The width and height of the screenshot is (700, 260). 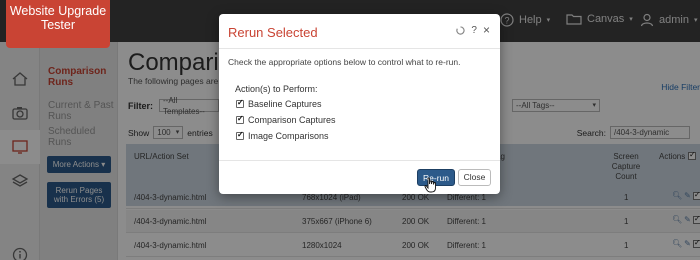 What do you see at coordinates (474, 177) in the screenshot?
I see `close-button: Close` at bounding box center [474, 177].